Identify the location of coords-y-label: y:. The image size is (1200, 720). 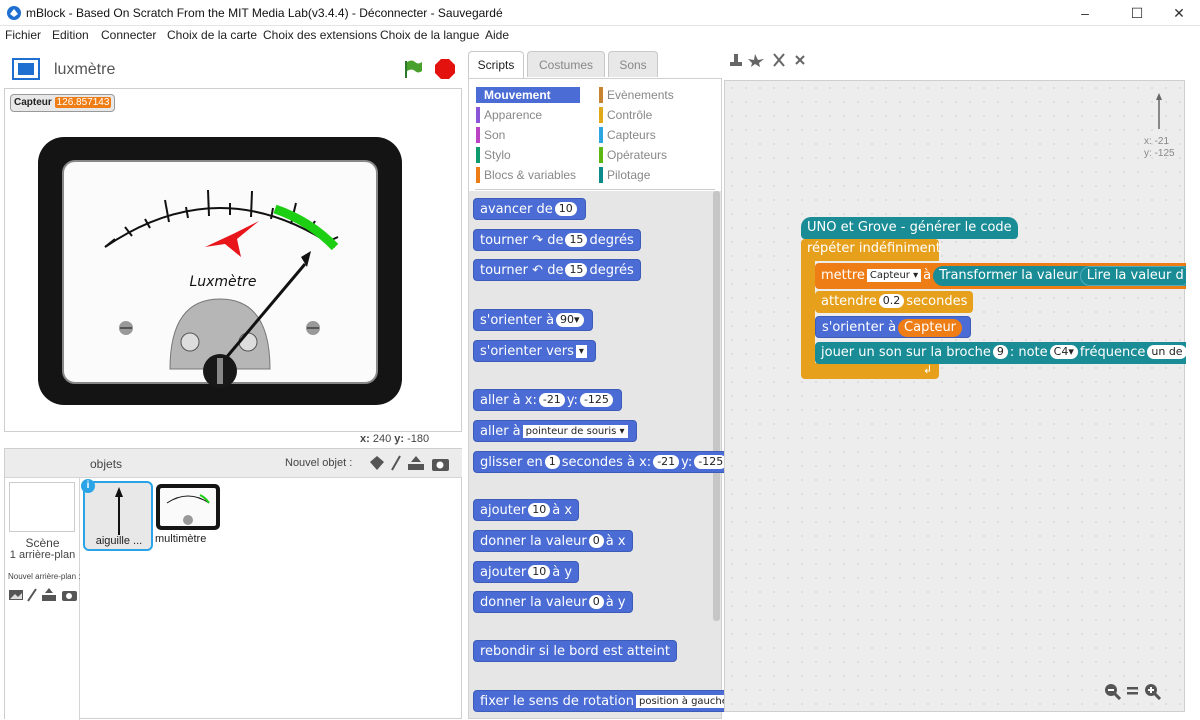
(399, 439).